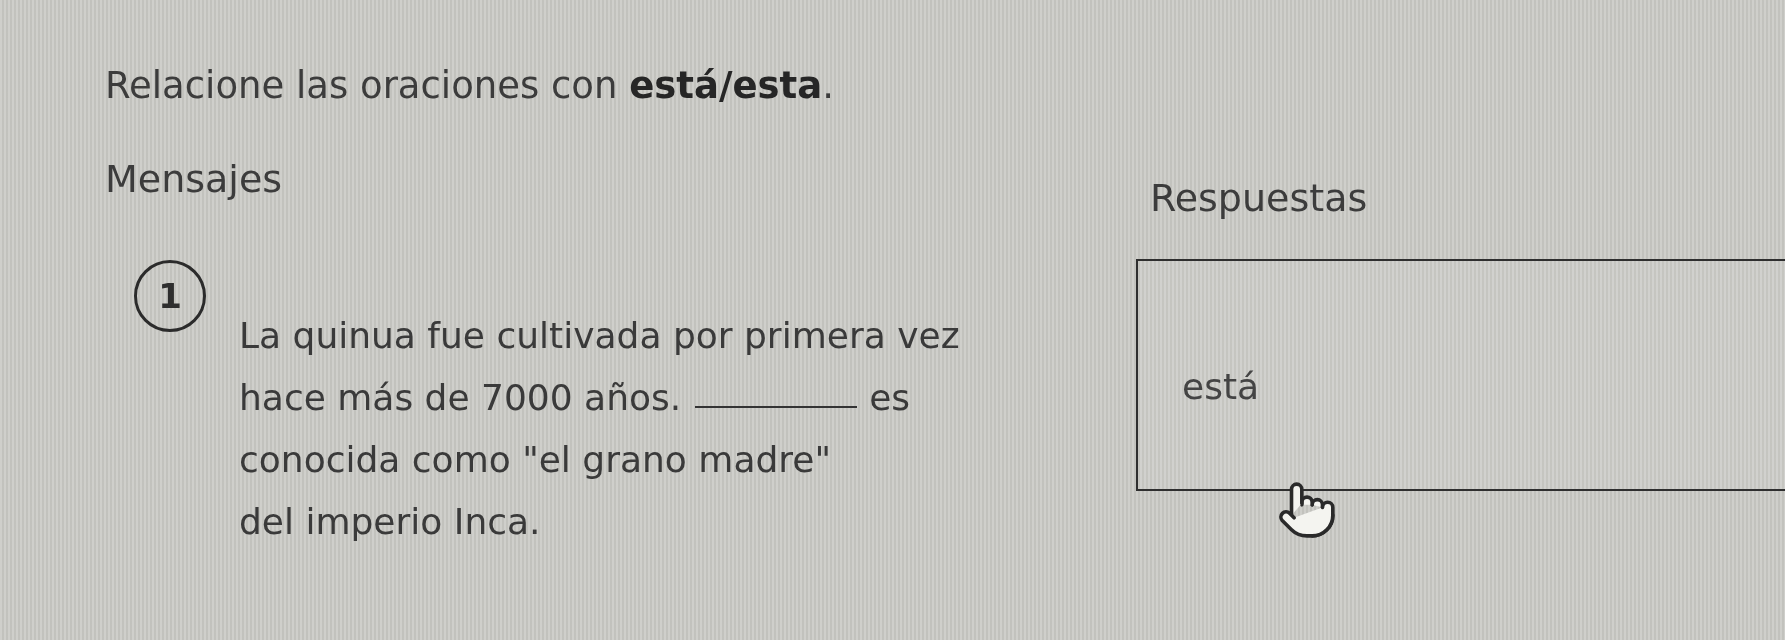 This screenshot has width=1785, height=640. I want to click on hand-cursor-icon, so click(1307, 510).